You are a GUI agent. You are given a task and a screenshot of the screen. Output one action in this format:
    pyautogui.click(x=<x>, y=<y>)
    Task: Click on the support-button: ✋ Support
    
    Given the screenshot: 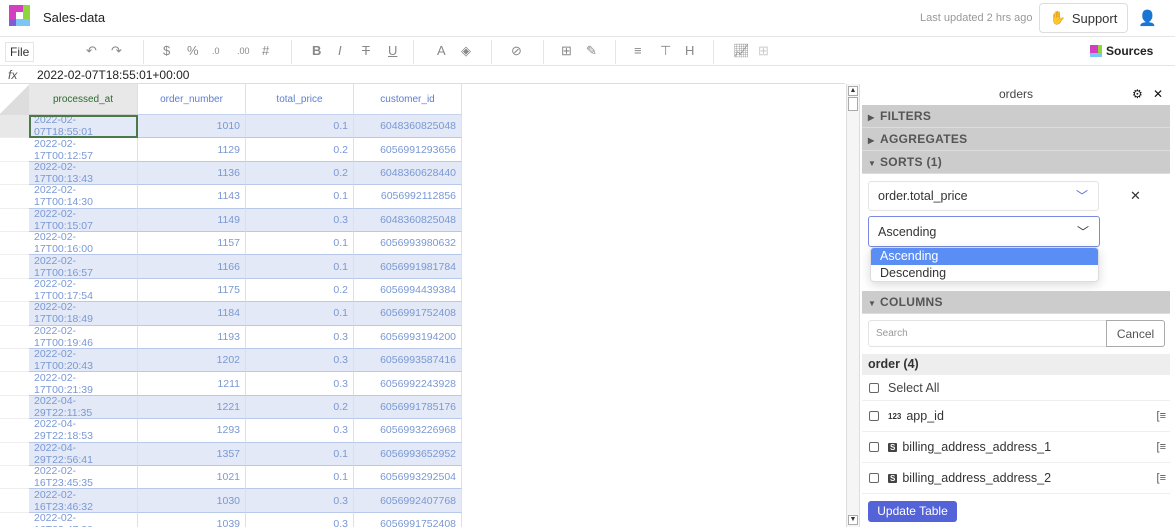 What is the action you would take?
    pyautogui.click(x=1083, y=18)
    